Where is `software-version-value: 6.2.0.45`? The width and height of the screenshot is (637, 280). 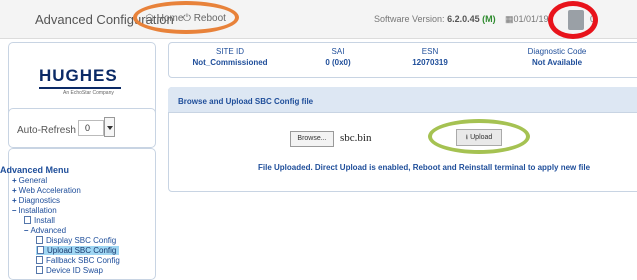 software-version-value: 6.2.0.45 is located at coordinates (463, 19).